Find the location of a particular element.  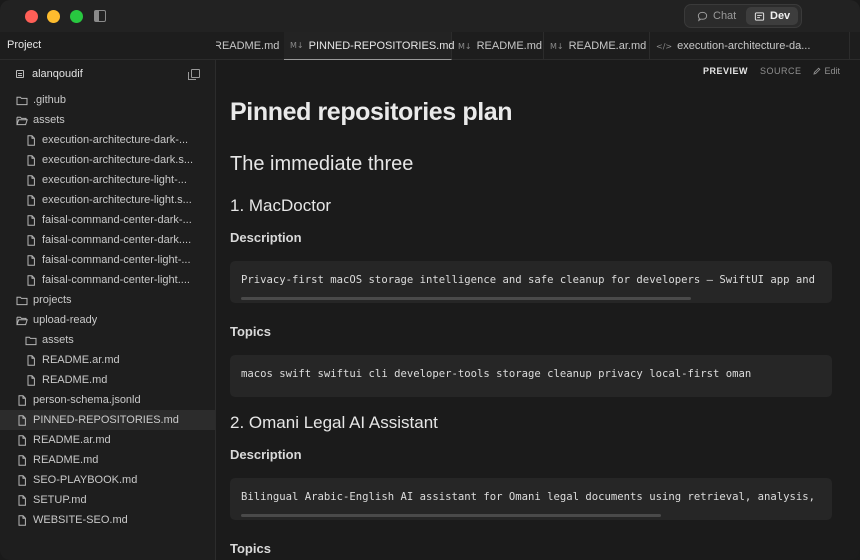

tree-item-label: PINNED-REPOSITORIES.md is located at coordinates (106, 420).